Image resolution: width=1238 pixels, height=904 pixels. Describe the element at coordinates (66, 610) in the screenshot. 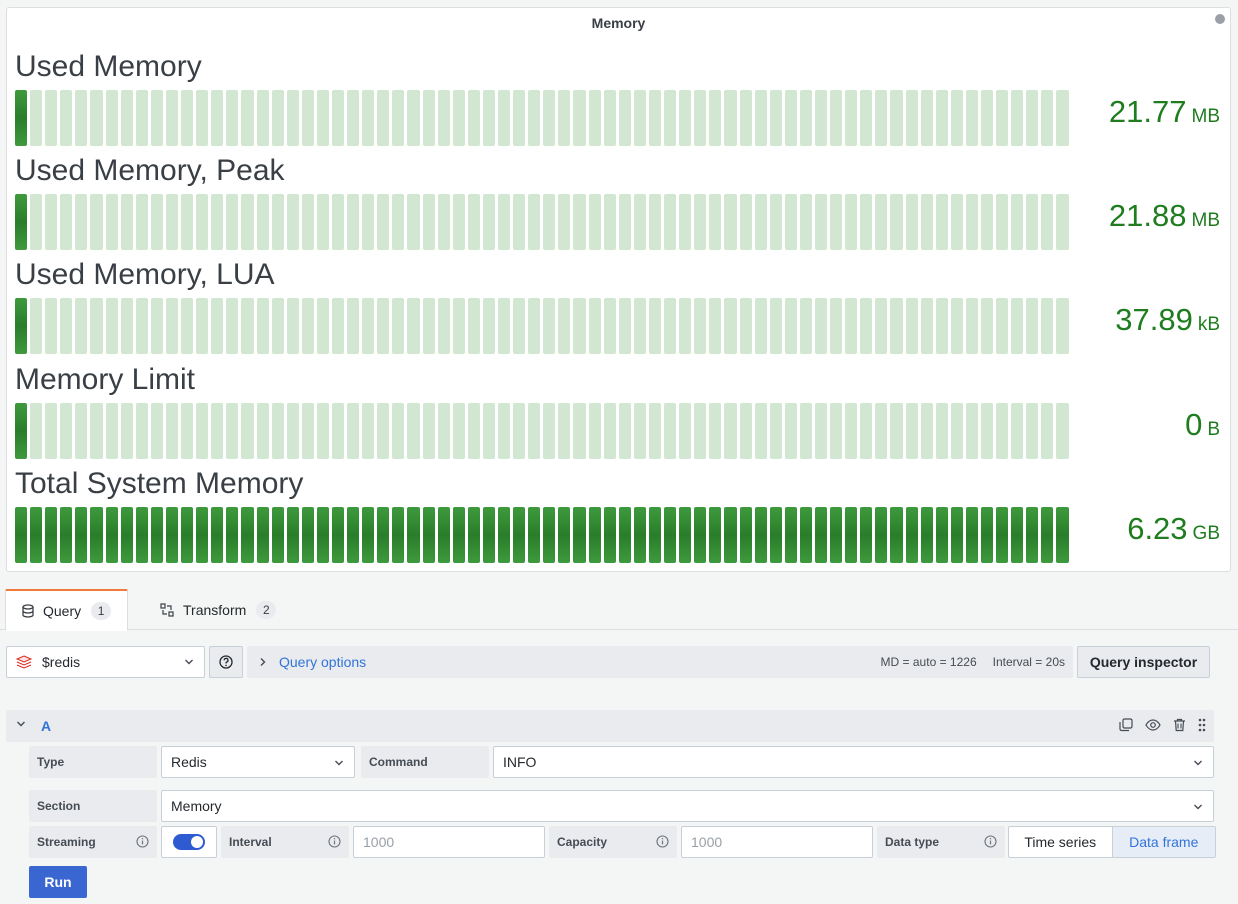

I see `tab-query: Query 1` at that location.